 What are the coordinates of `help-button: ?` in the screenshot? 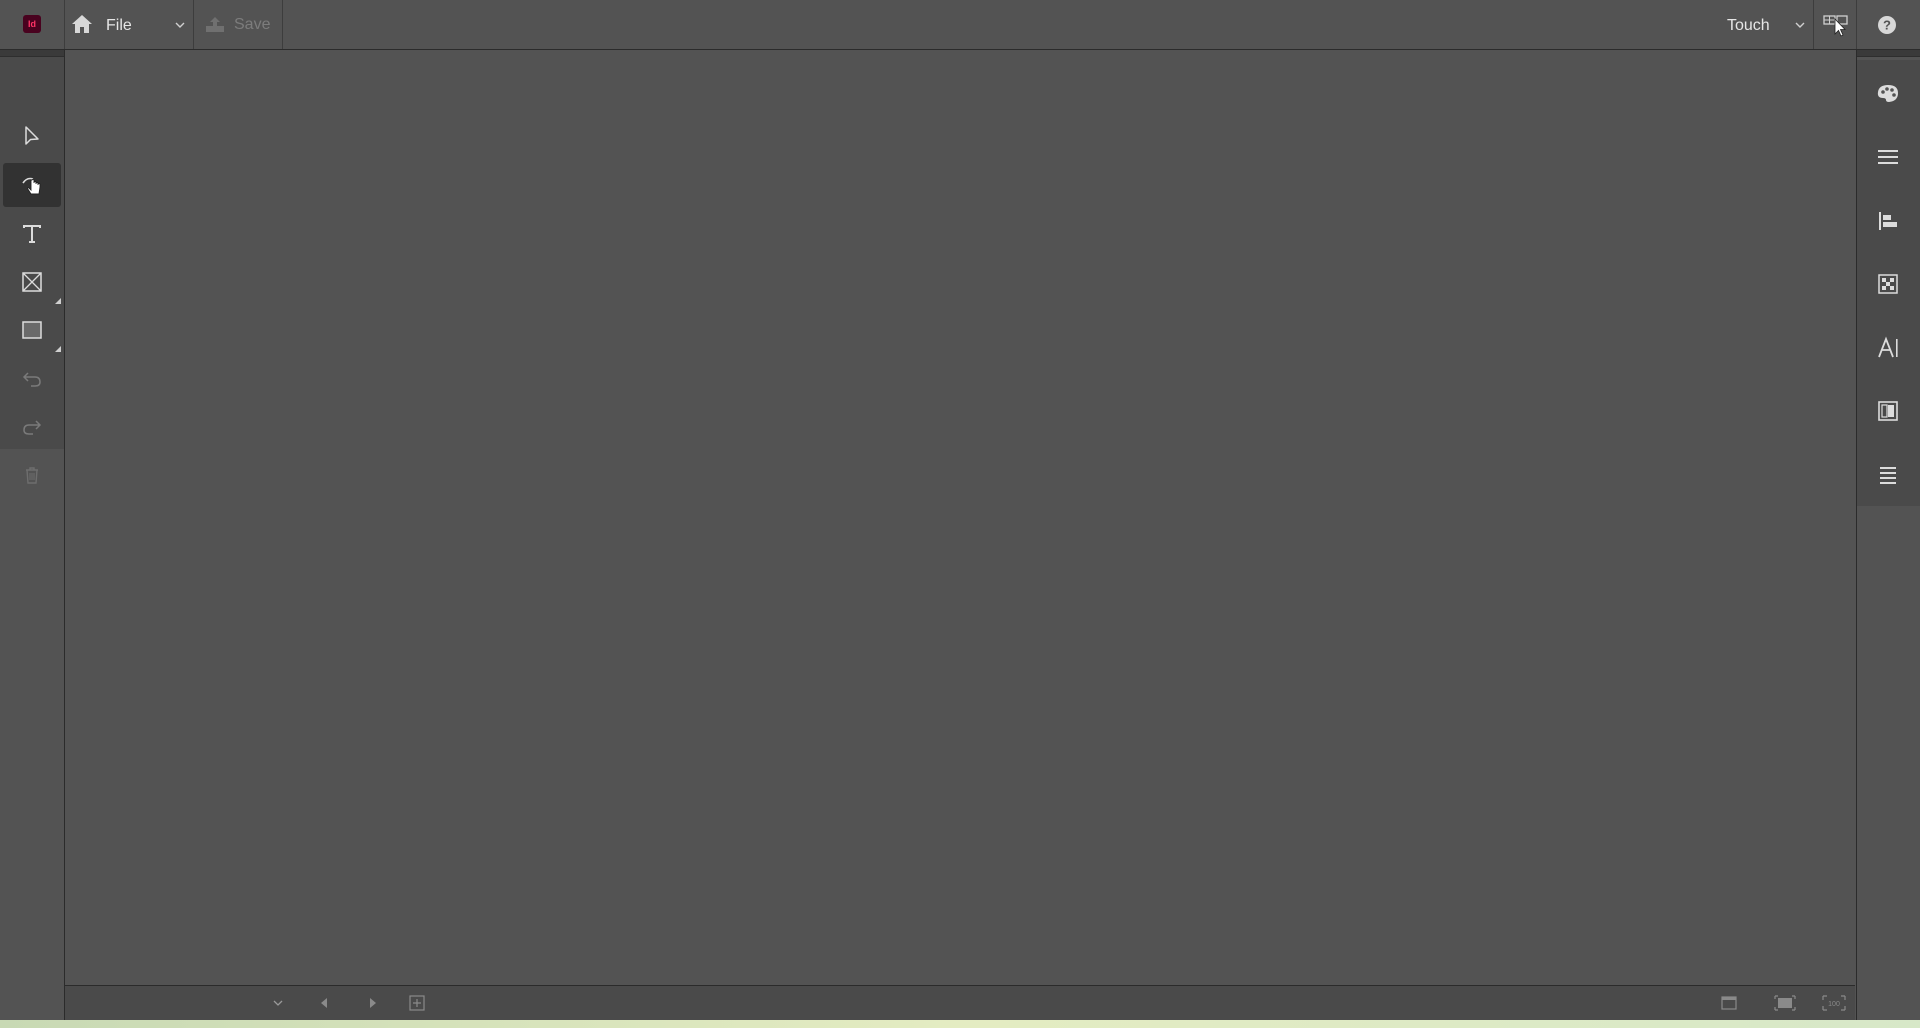 It's located at (1887, 25).